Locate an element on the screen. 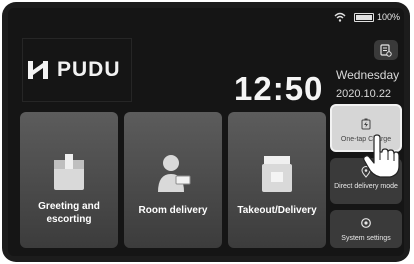 Image resolution: width=414 pixels, height=264 pixels. card-greeting-escorting: Greeting and escorting is located at coordinates (69, 180).